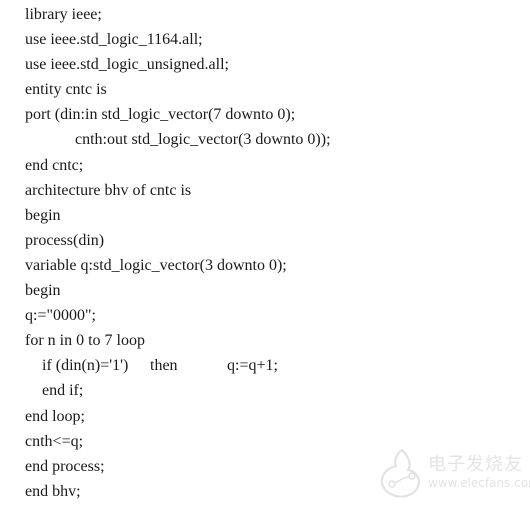 The image size is (530, 506). I want to click on code-line: end bhv;, so click(53, 491).